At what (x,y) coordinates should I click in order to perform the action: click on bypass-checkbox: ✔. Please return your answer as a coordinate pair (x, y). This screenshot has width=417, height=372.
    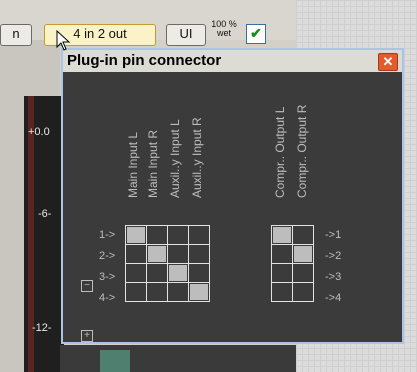
    Looking at the image, I should click on (256, 34).